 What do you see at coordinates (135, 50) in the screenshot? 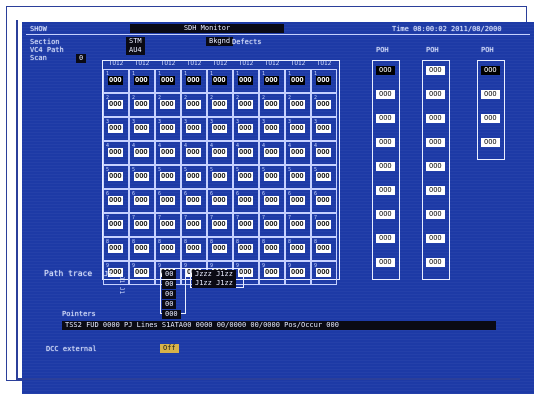
I see `vc4-path-value: AU4` at bounding box center [135, 50].